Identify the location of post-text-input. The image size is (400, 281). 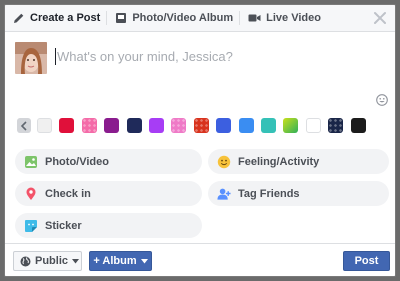
(215, 56).